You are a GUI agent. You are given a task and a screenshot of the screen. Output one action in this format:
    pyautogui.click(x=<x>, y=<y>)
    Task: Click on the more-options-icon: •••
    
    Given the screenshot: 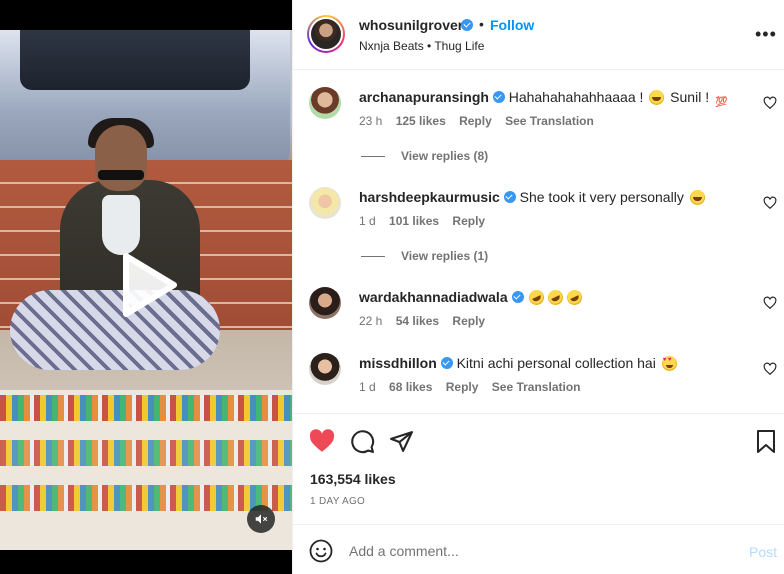 What is the action you would take?
    pyautogui.click(x=766, y=34)
    